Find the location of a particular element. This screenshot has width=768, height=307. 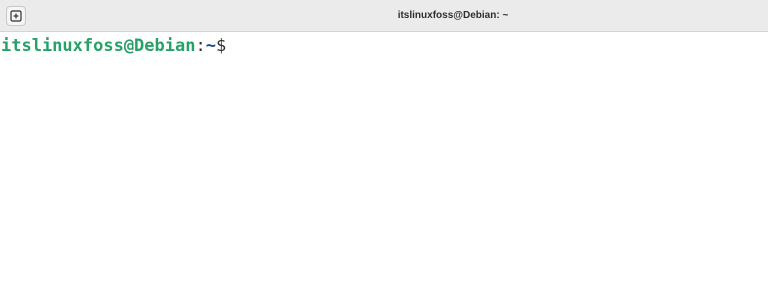

new-tab-button is located at coordinates (16, 16).